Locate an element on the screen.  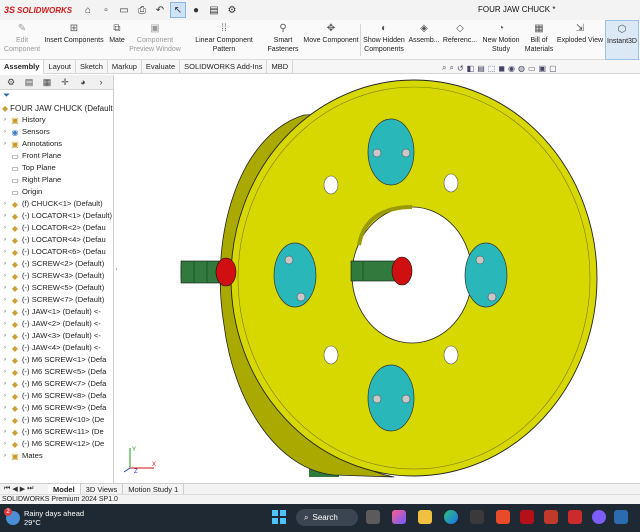
section-view-icon: ◧ is located at coordinates (471, 68).